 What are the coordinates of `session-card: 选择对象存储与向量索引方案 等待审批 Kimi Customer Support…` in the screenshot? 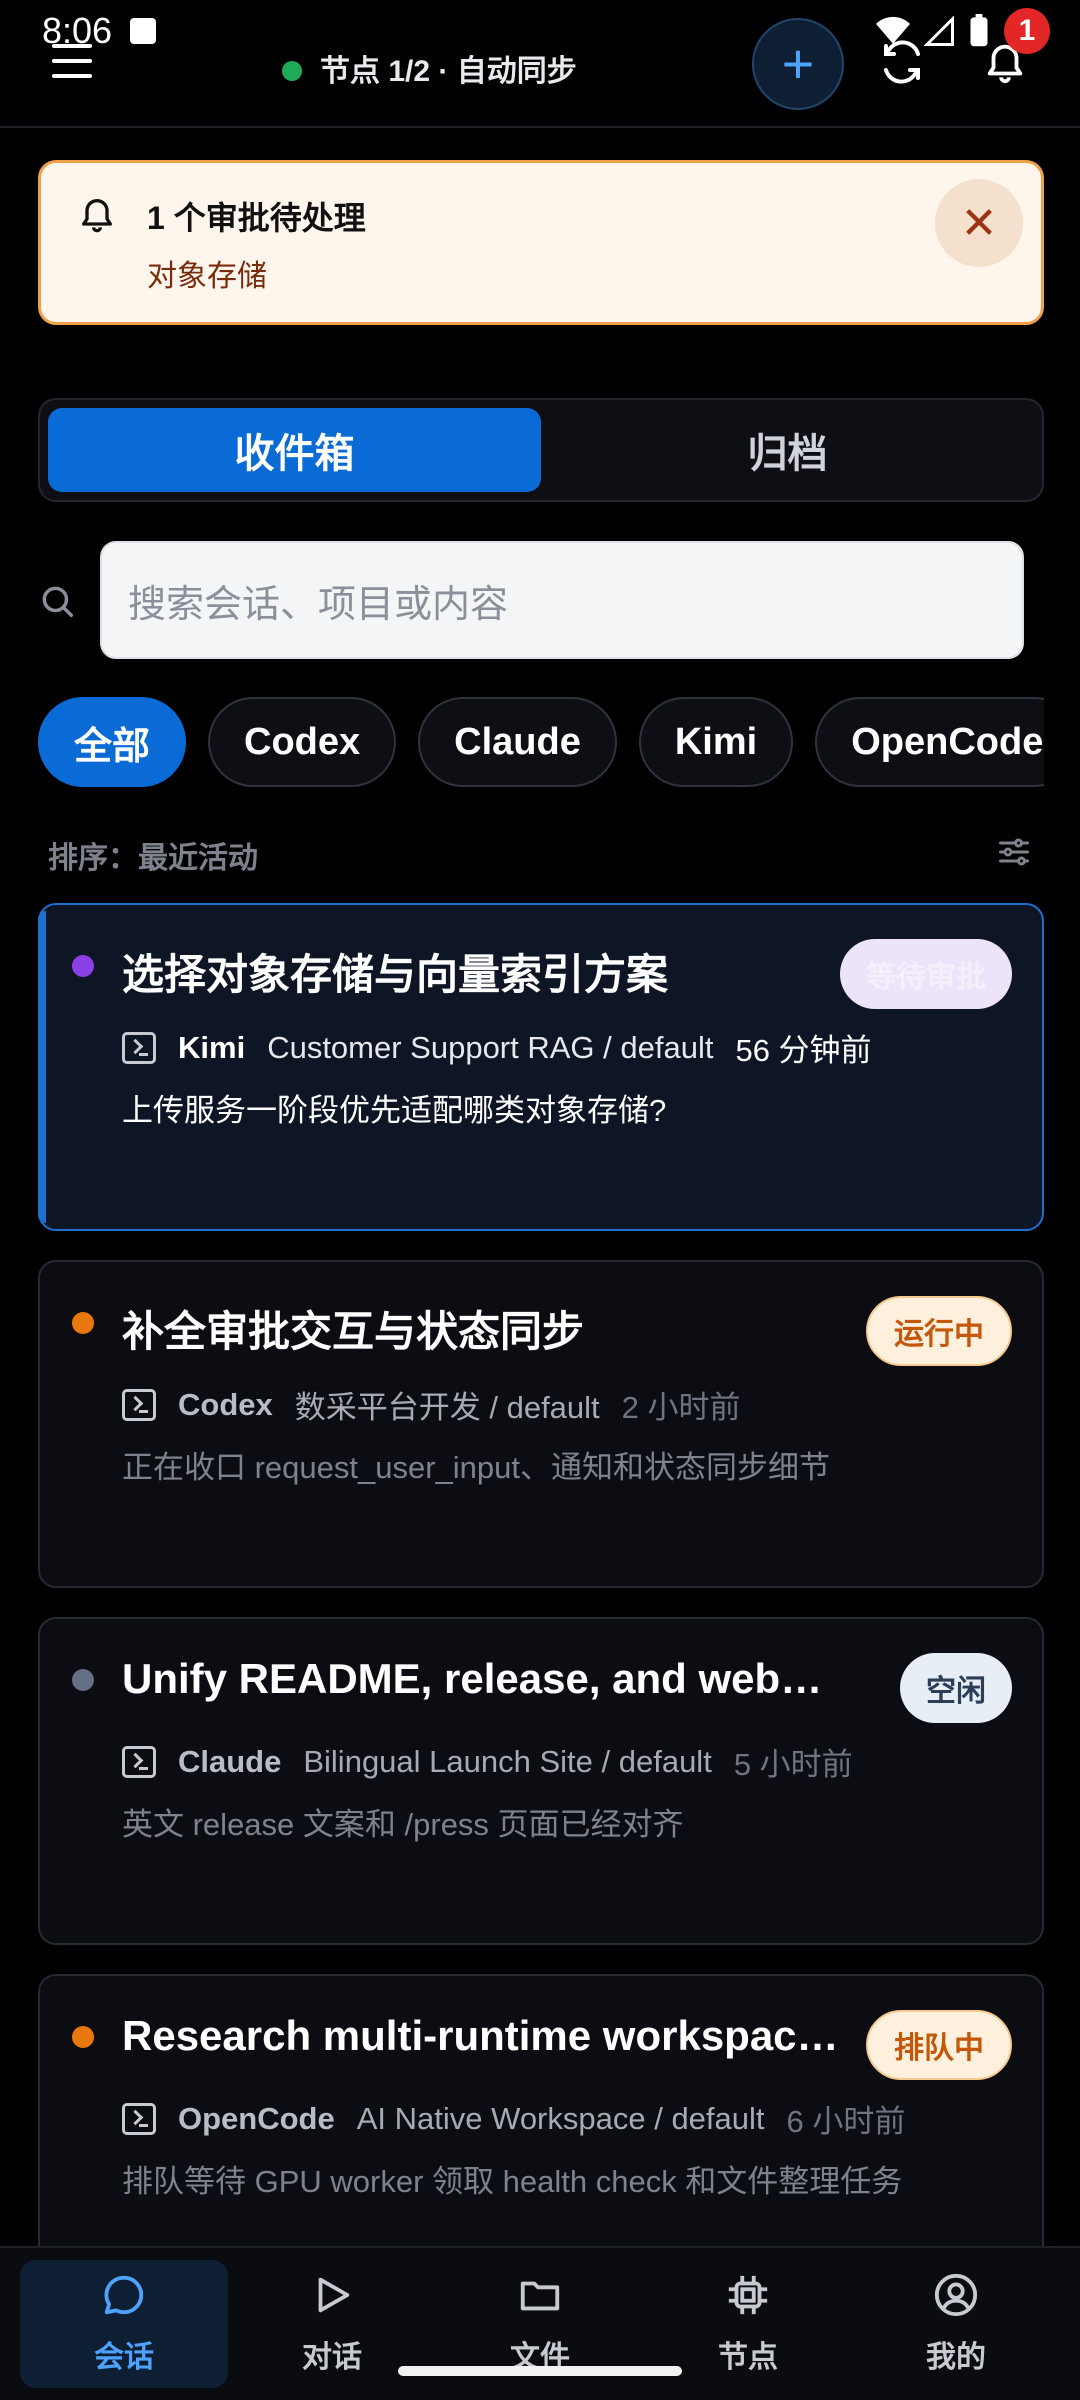 It's located at (541, 1067).